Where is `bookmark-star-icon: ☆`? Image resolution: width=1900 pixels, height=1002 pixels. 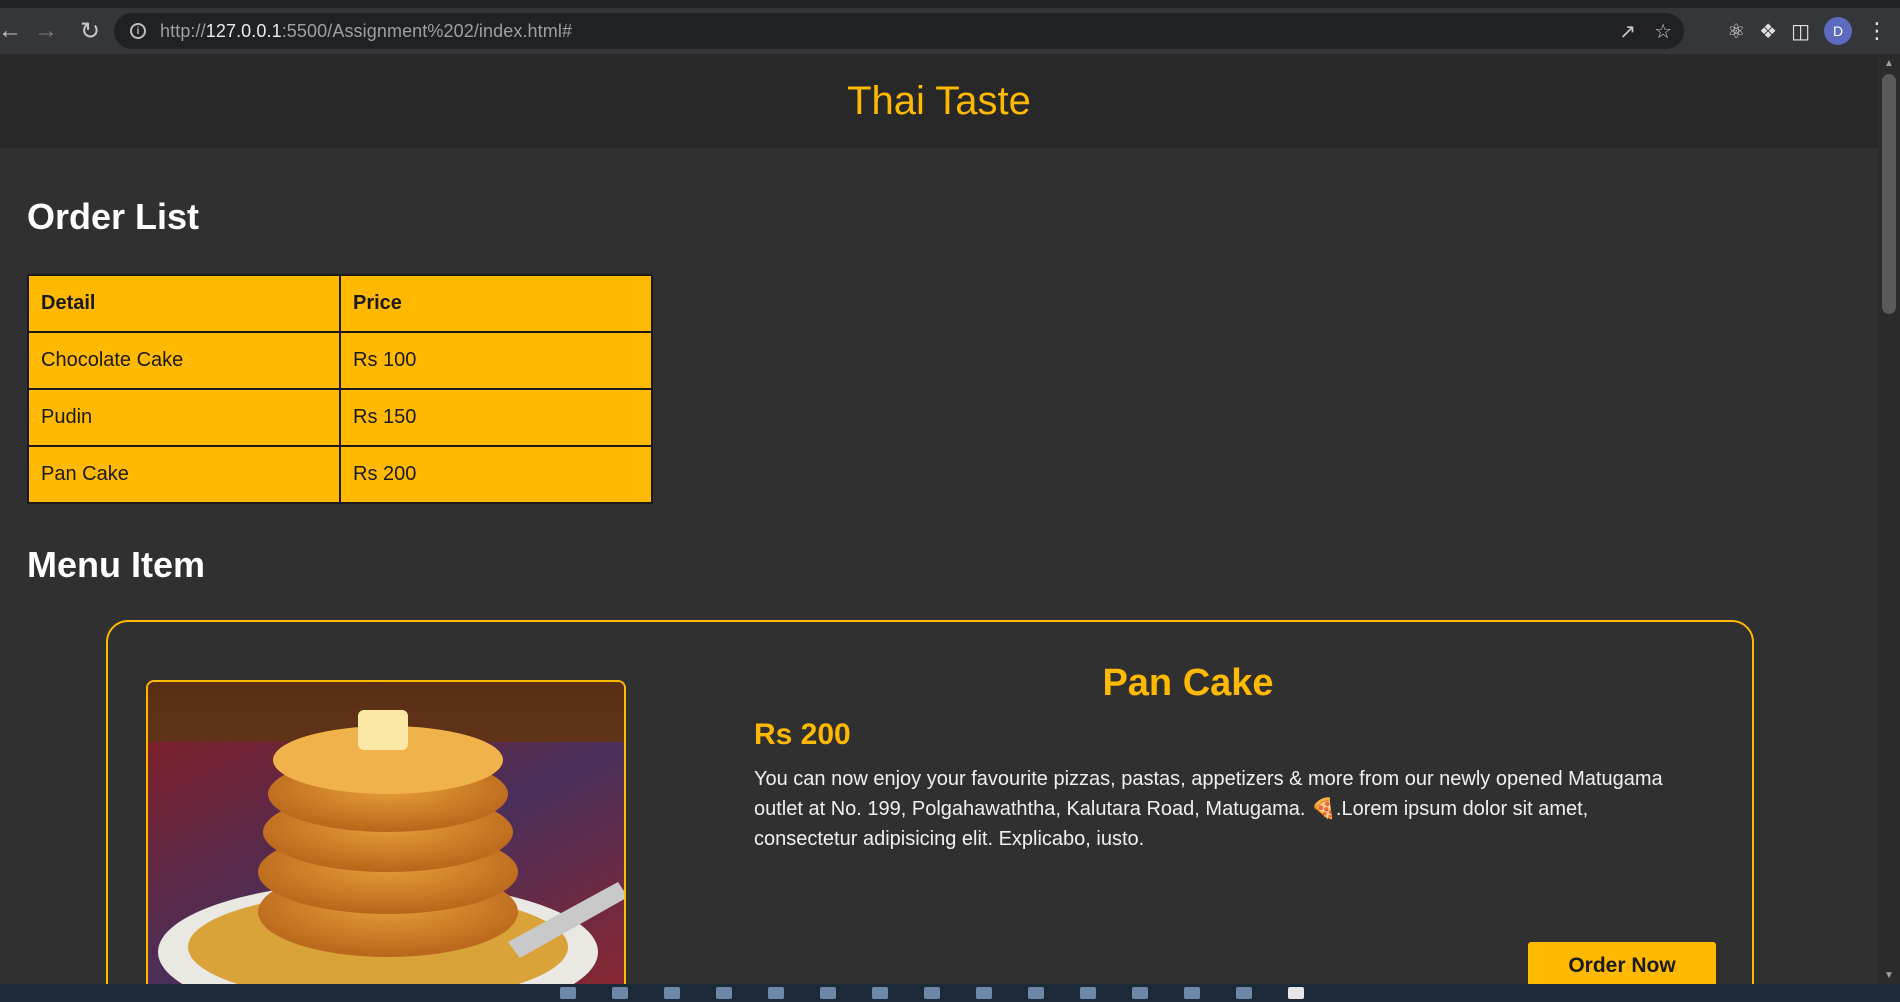 bookmark-star-icon: ☆ is located at coordinates (1663, 31).